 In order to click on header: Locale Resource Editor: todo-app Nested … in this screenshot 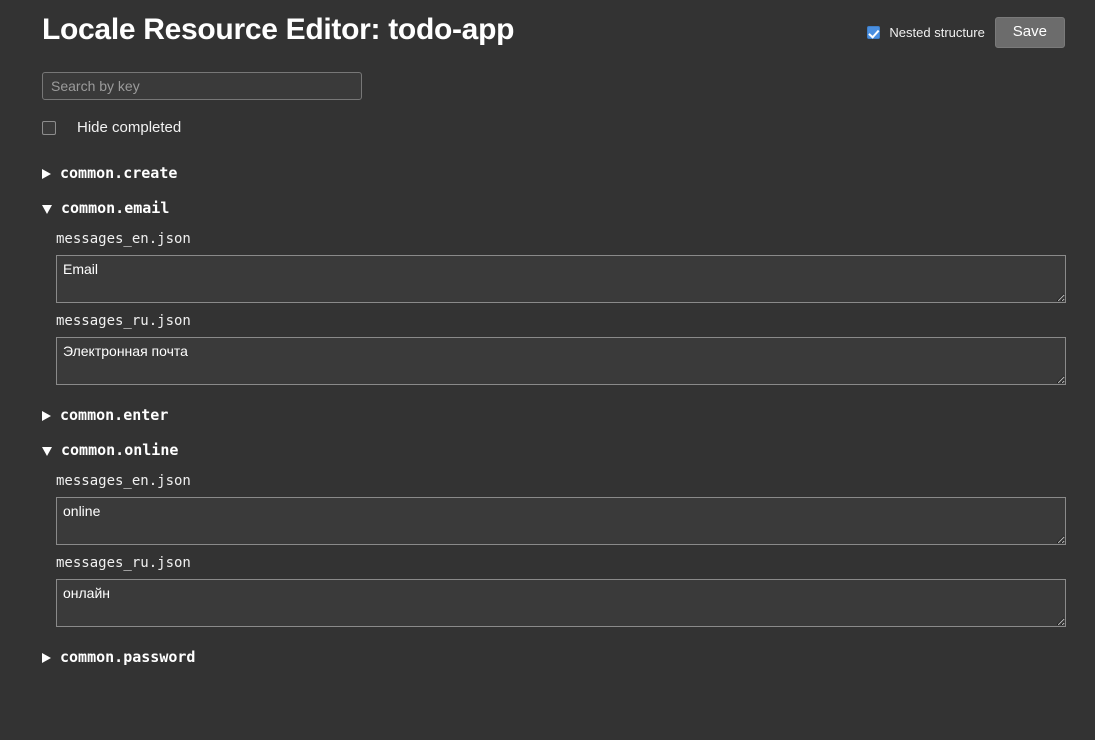, I will do `click(547, 25)`.